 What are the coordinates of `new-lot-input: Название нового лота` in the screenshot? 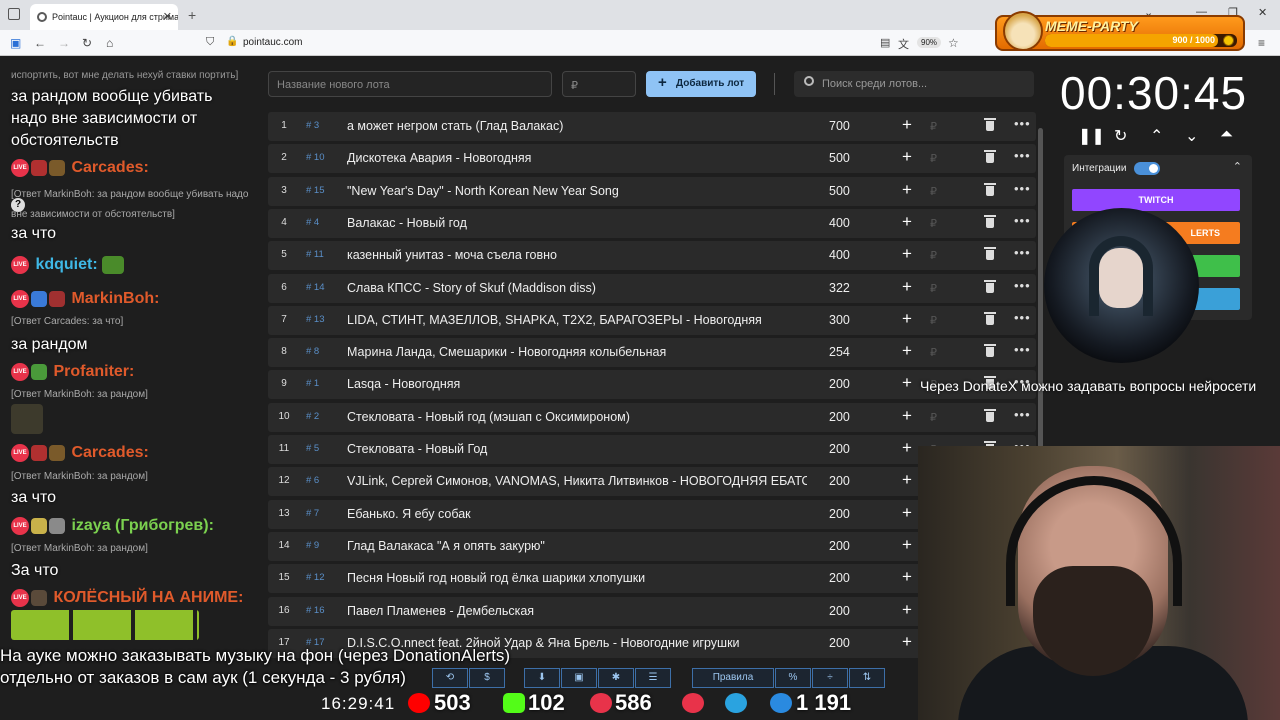 It's located at (410, 84).